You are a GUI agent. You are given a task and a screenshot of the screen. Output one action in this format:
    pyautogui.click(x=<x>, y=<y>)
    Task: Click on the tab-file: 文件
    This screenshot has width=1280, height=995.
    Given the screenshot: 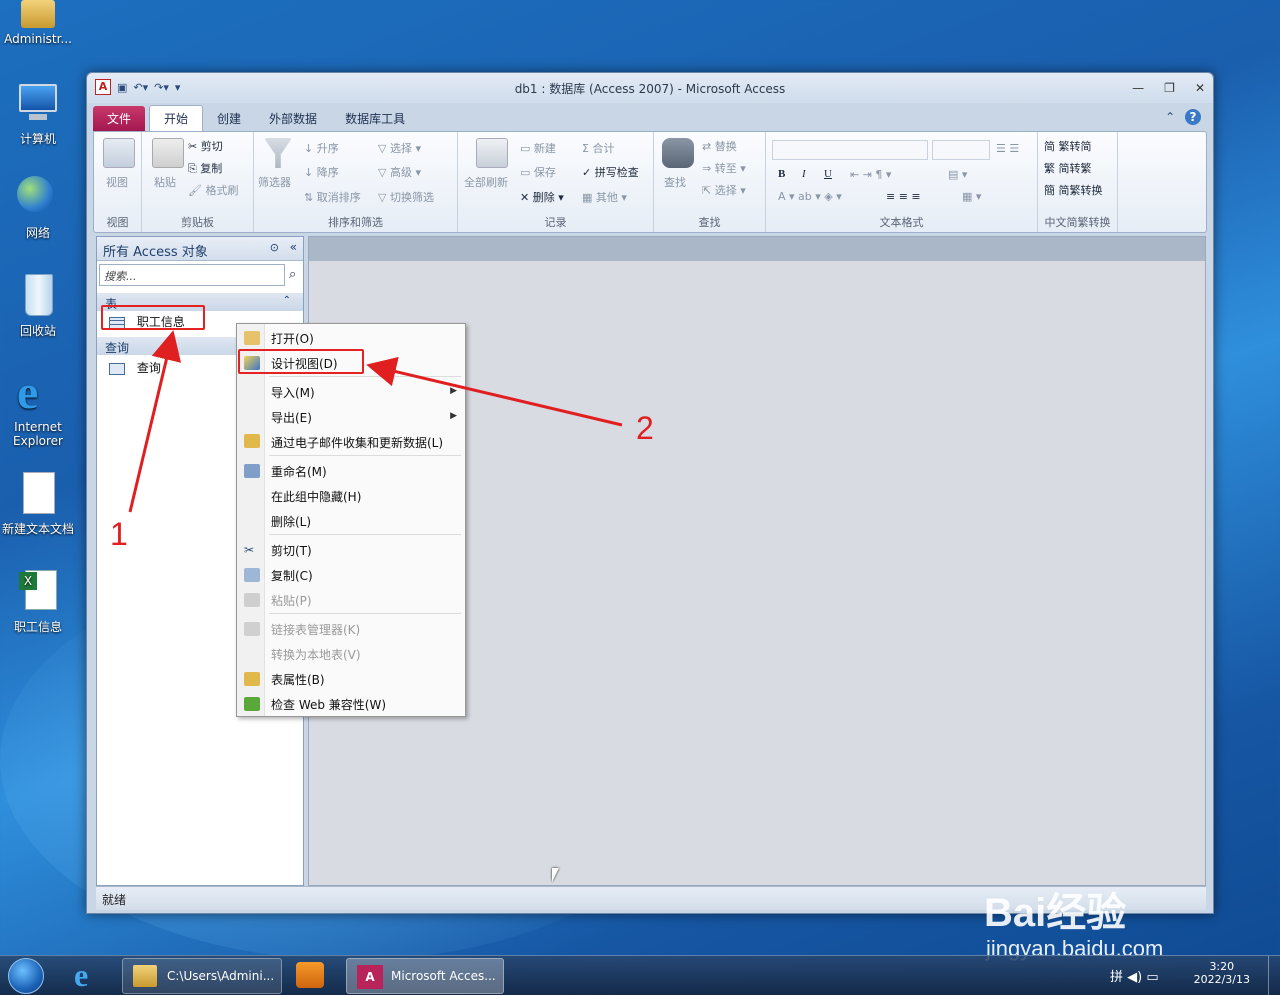 What is the action you would take?
    pyautogui.click(x=119, y=118)
    